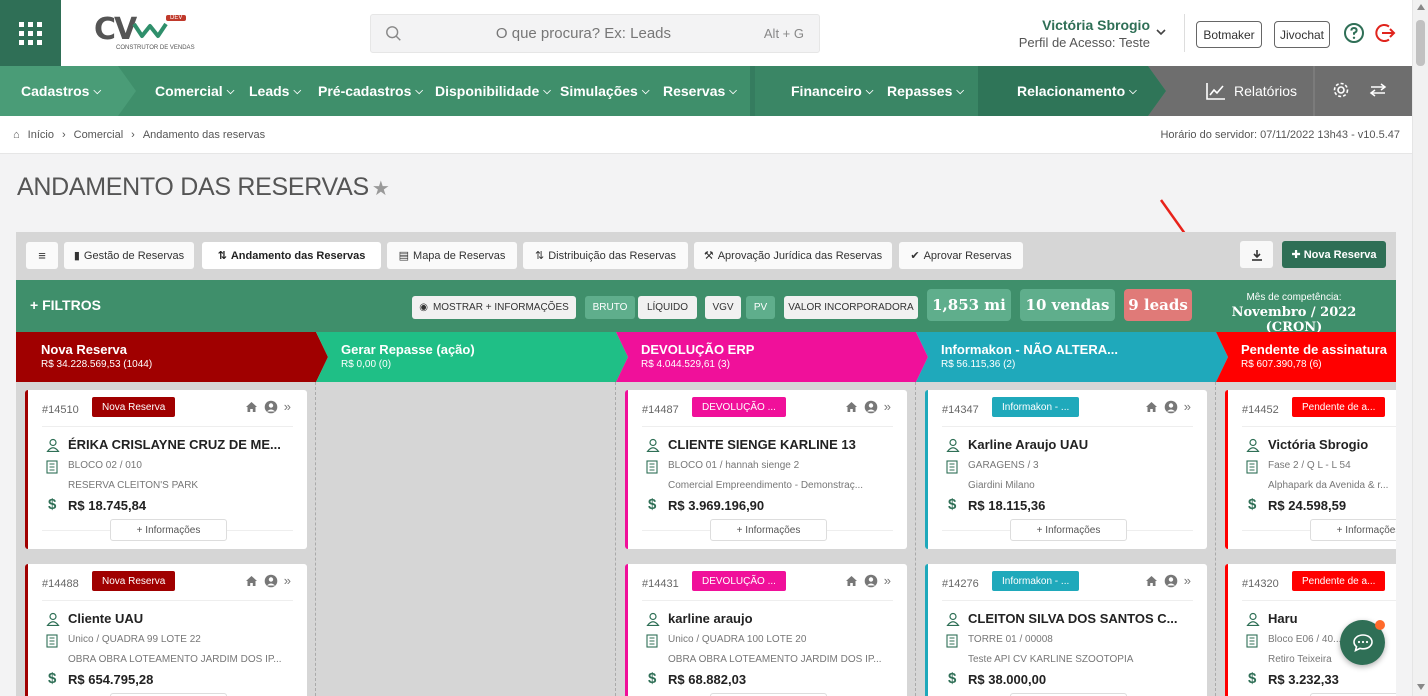 The width and height of the screenshot is (1428, 696). What do you see at coordinates (230, 91) in the screenshot?
I see `chevron-down-icon: ⌵` at bounding box center [230, 91].